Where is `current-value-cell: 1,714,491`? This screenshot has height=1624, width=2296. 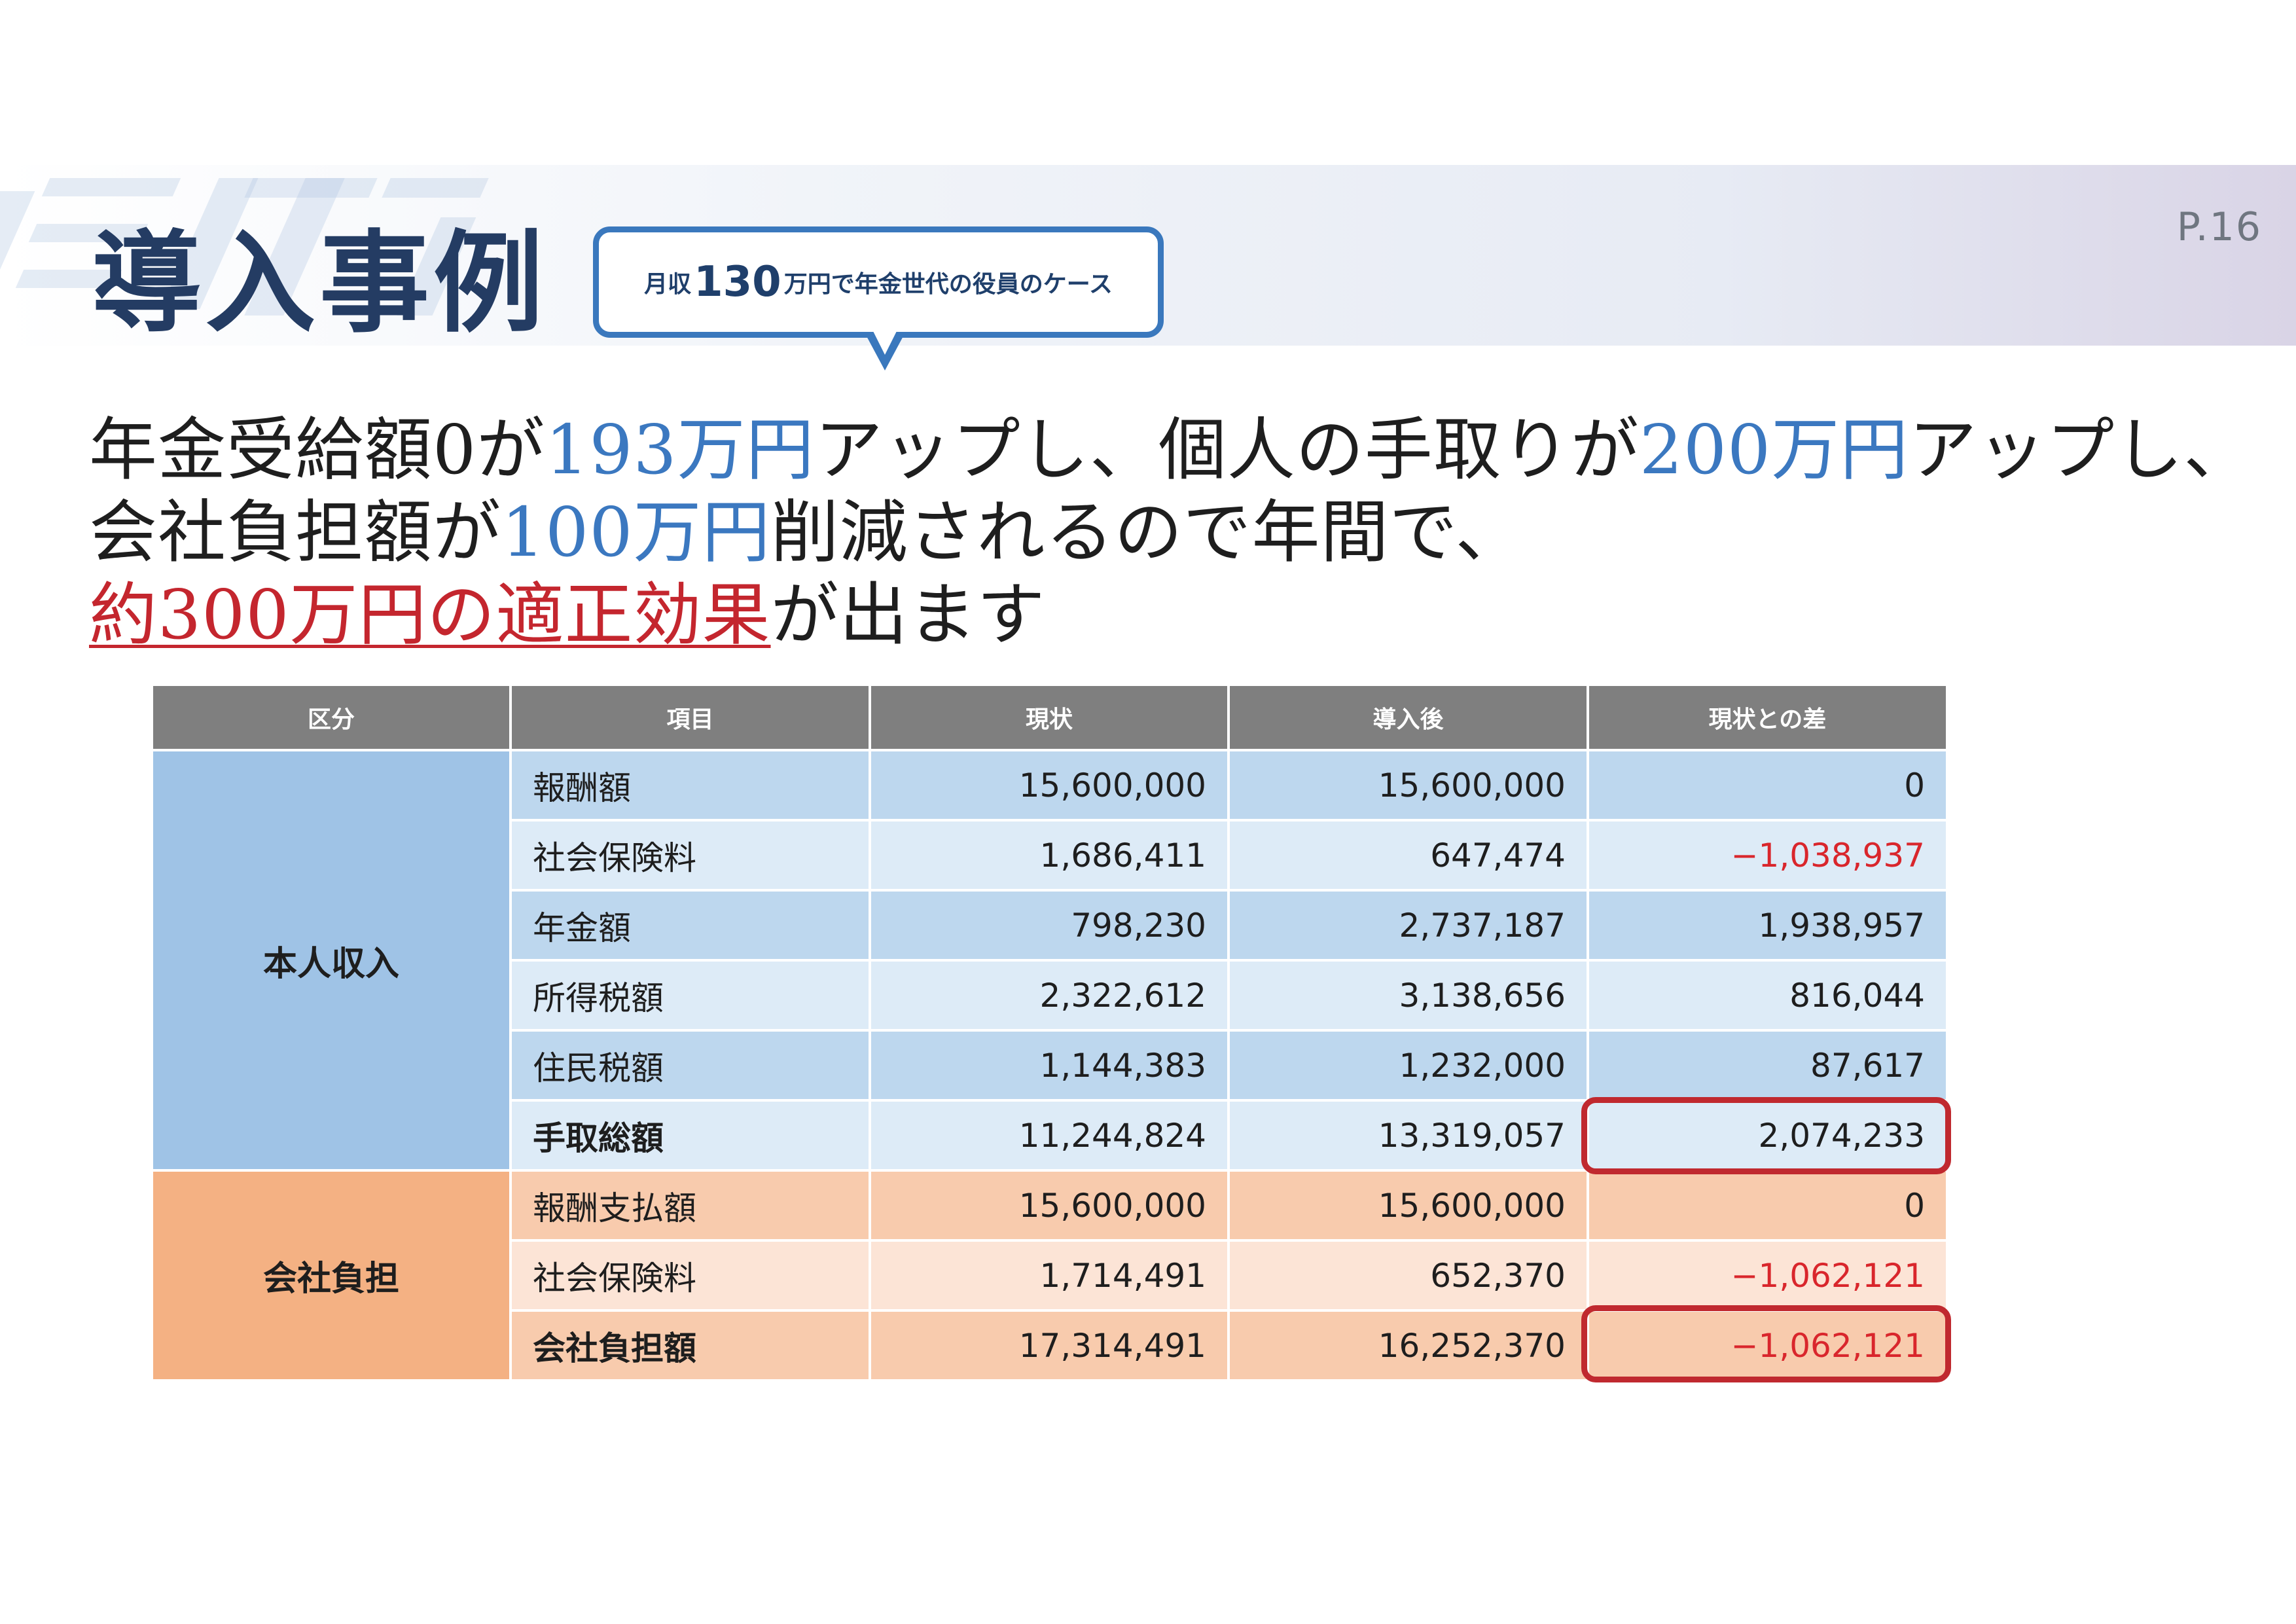 current-value-cell: 1,714,491 is located at coordinates (1049, 1275).